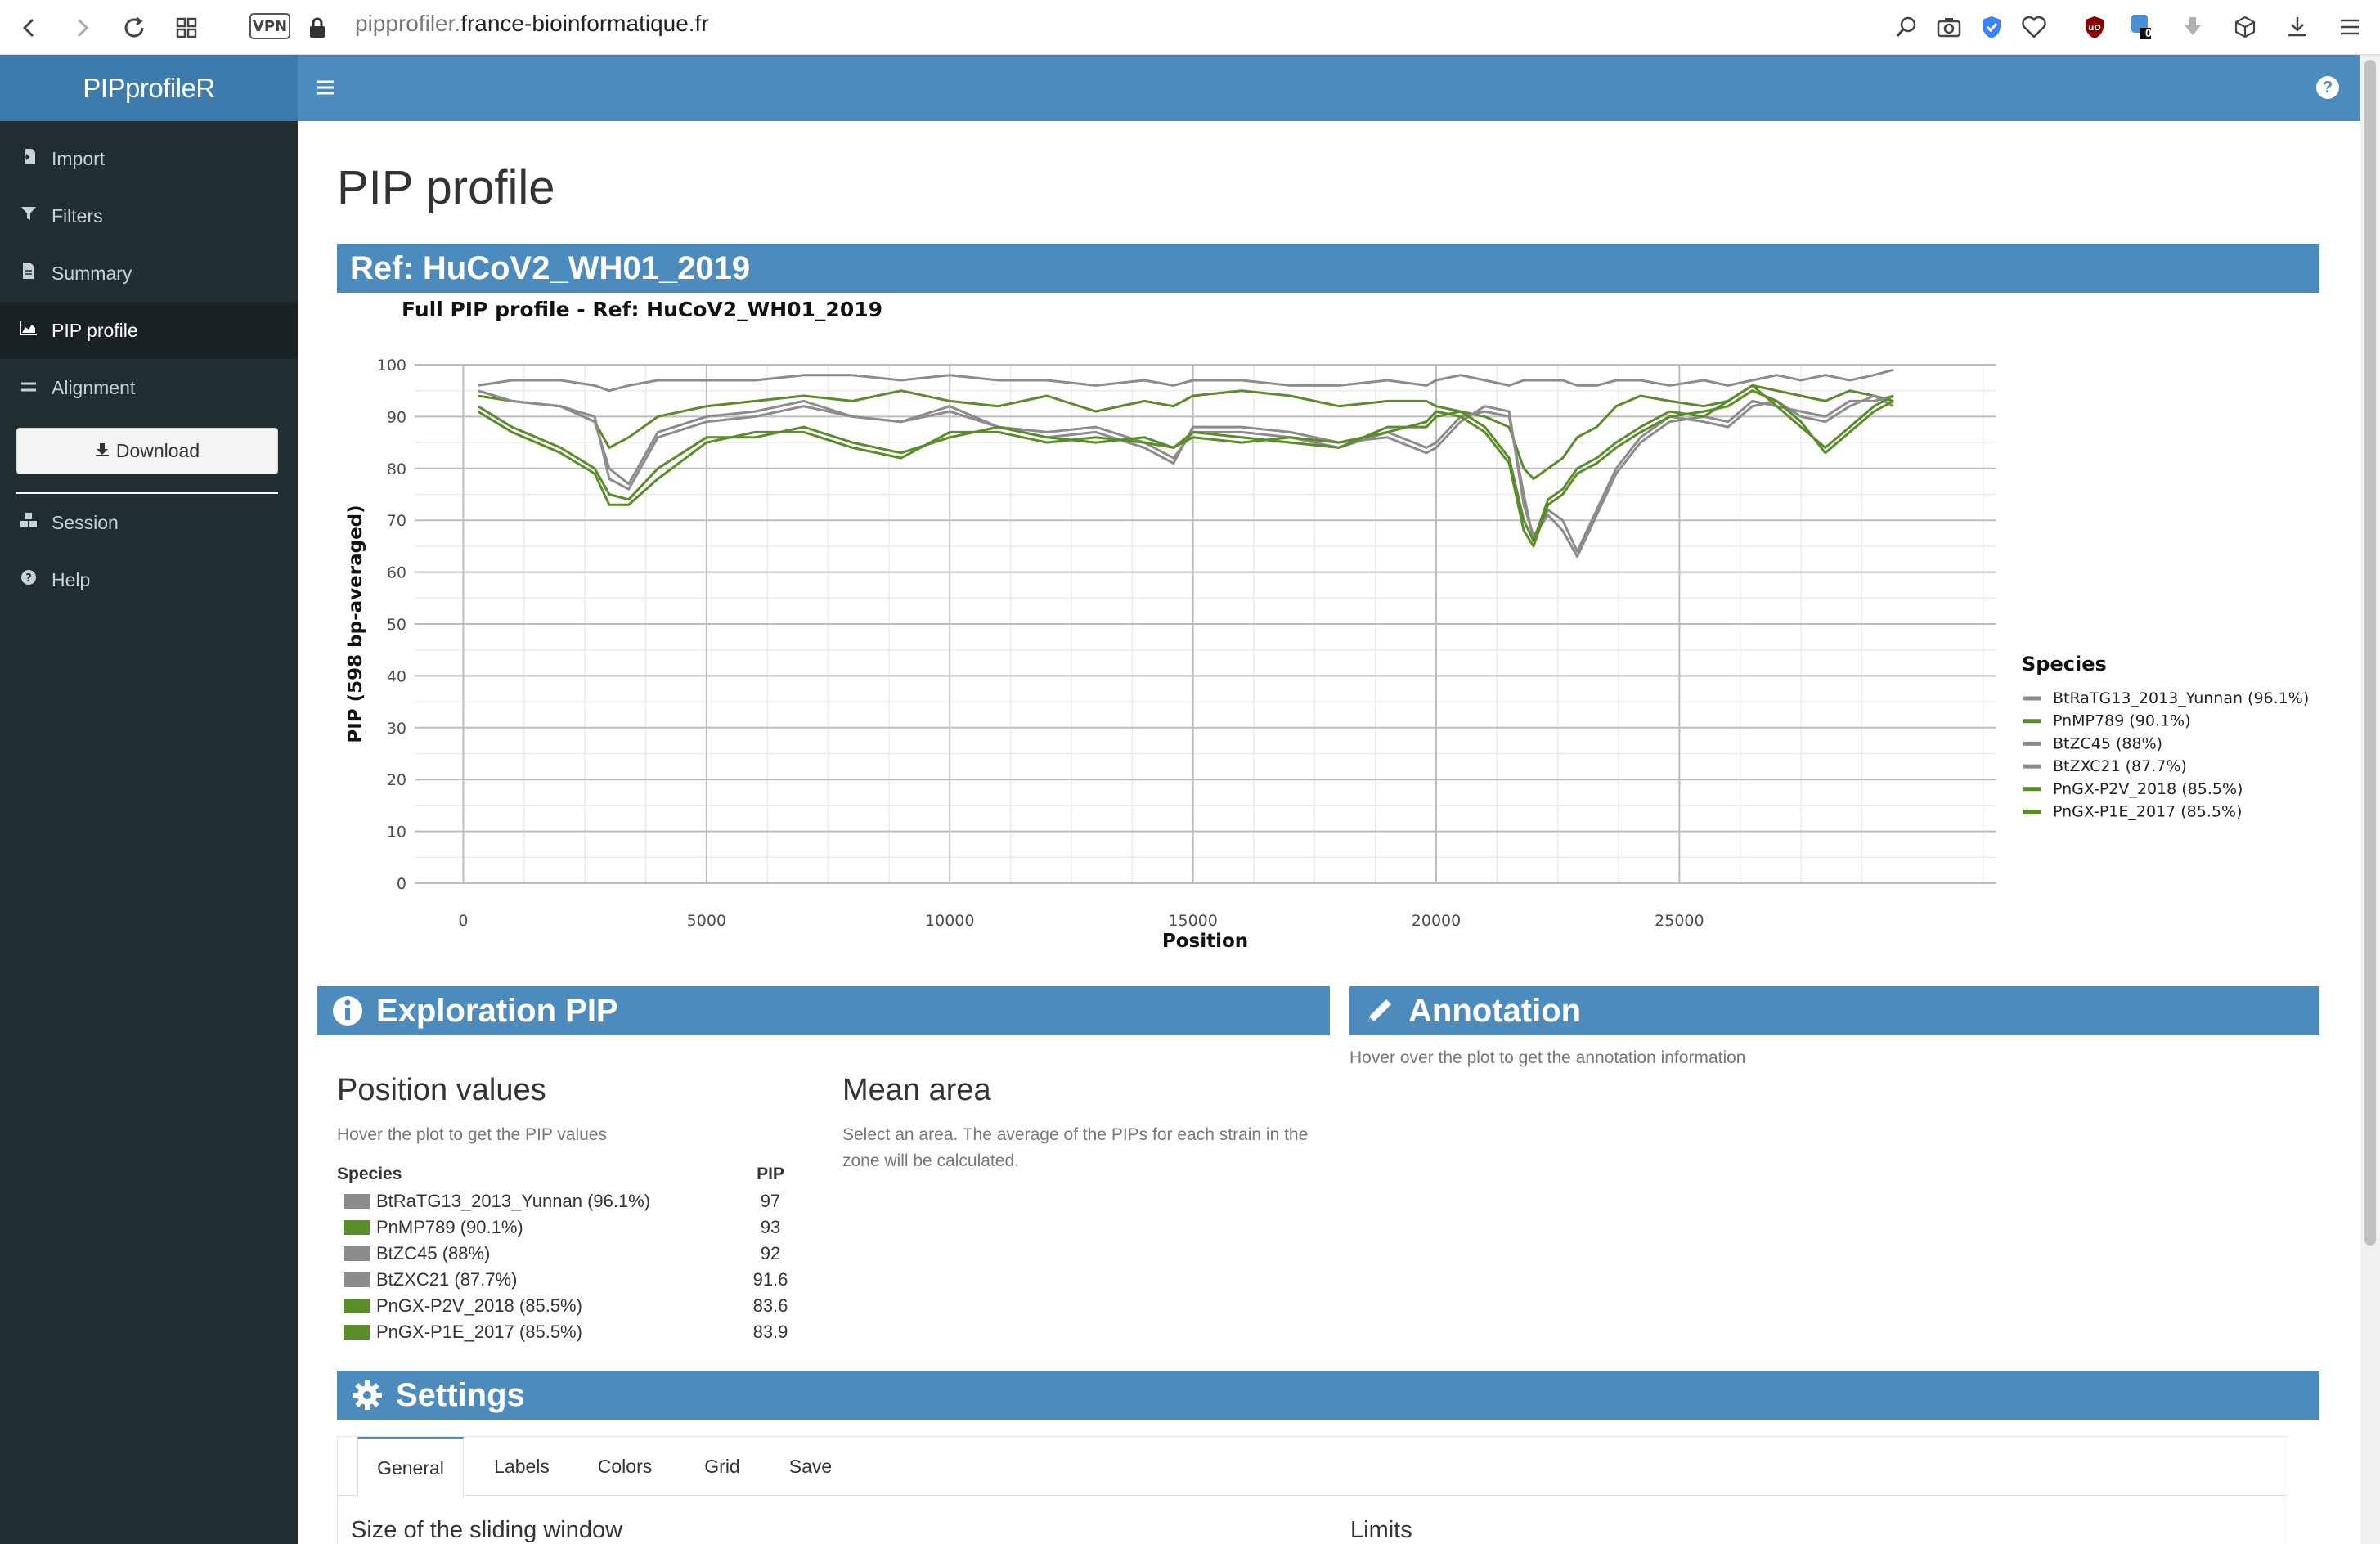 The width and height of the screenshot is (2380, 1544). What do you see at coordinates (446, 187) in the screenshot?
I see `page-title: PIP profile` at bounding box center [446, 187].